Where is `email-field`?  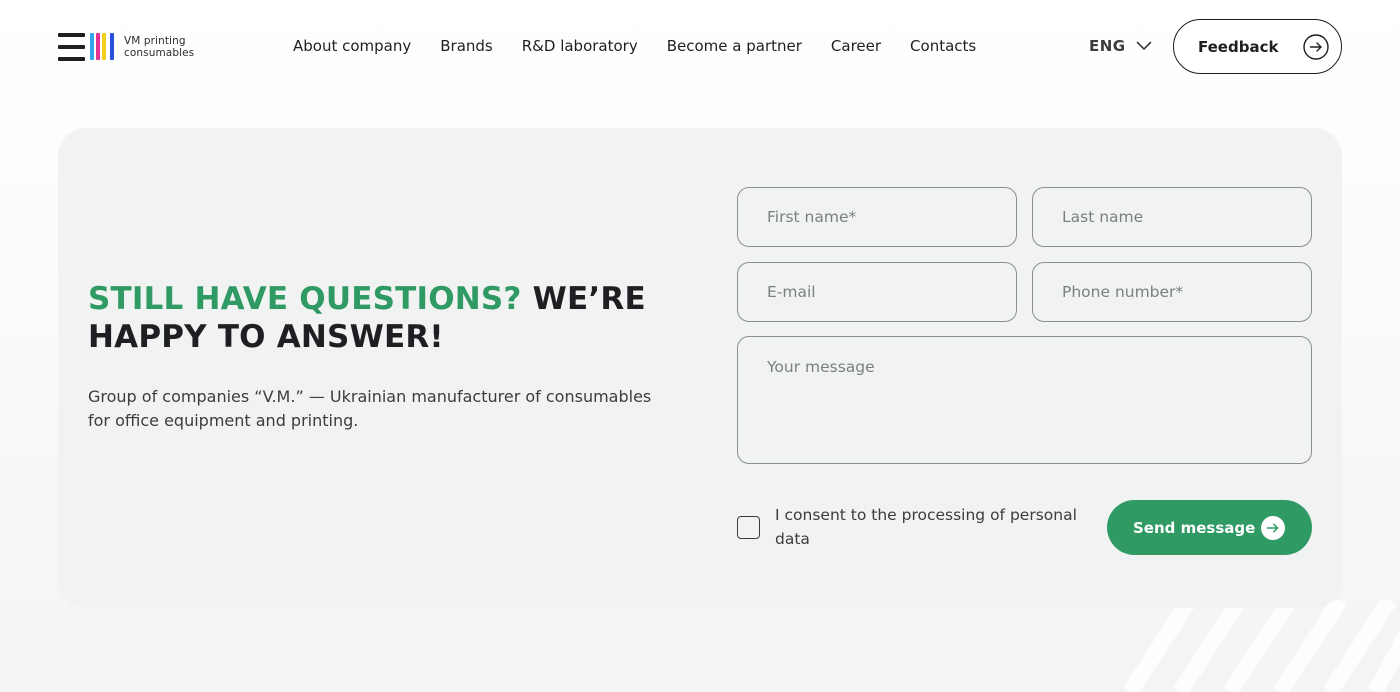
email-field is located at coordinates (877, 292).